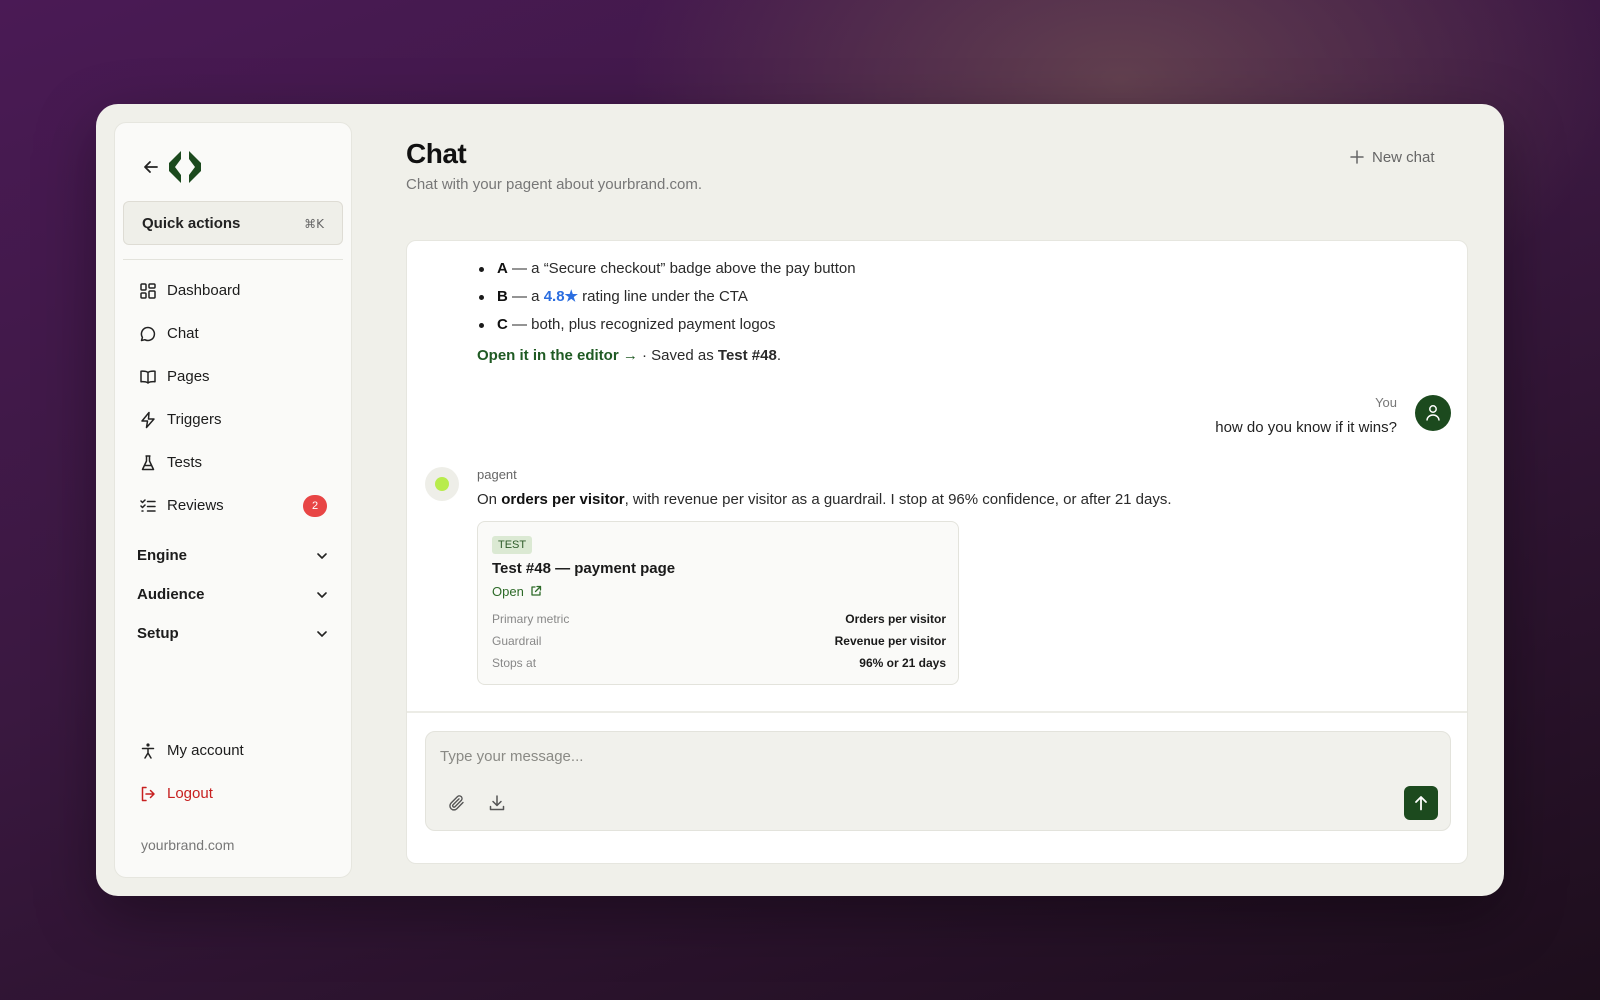  What do you see at coordinates (557, 355) in the screenshot?
I see `open-in-editor-link: Open it in the editor →` at bounding box center [557, 355].